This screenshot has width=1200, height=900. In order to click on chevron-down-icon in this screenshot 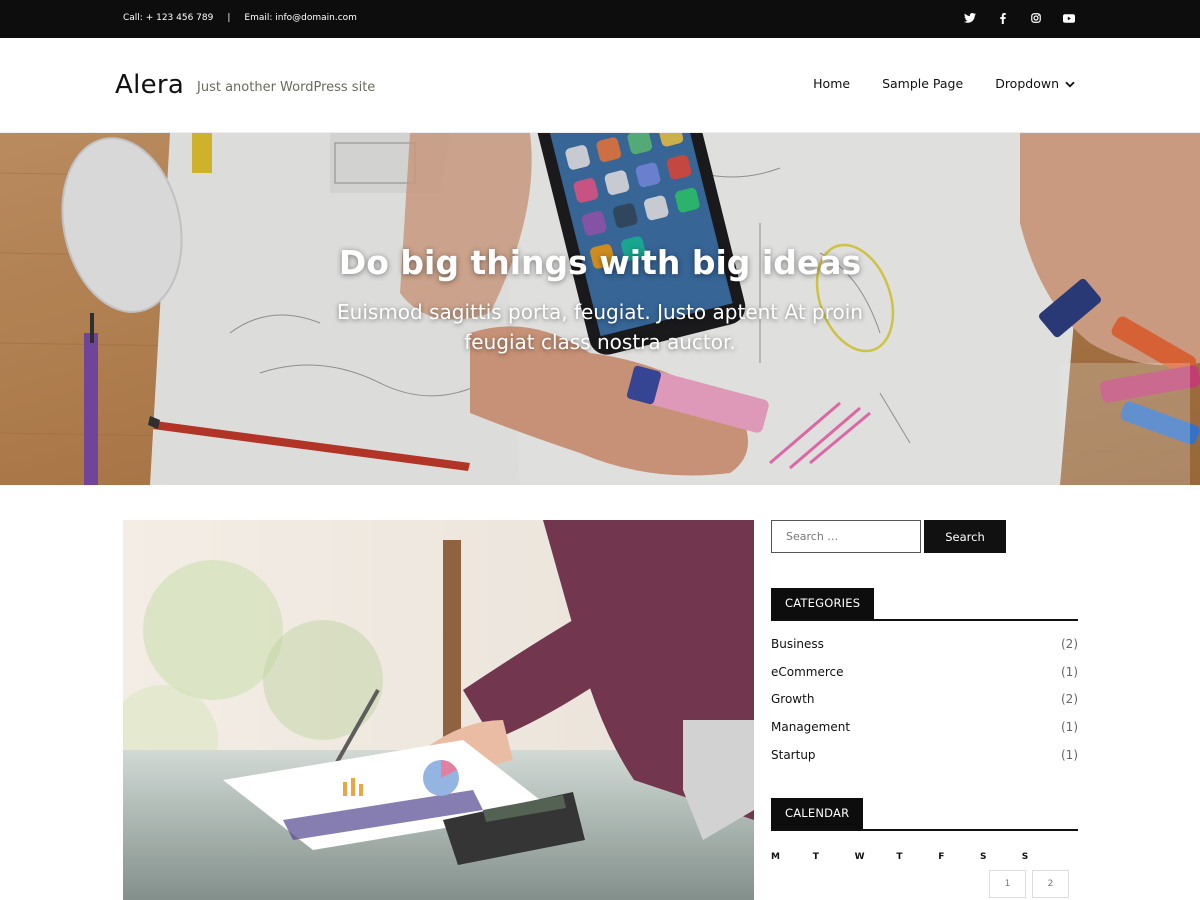, I will do `click(1070, 83)`.